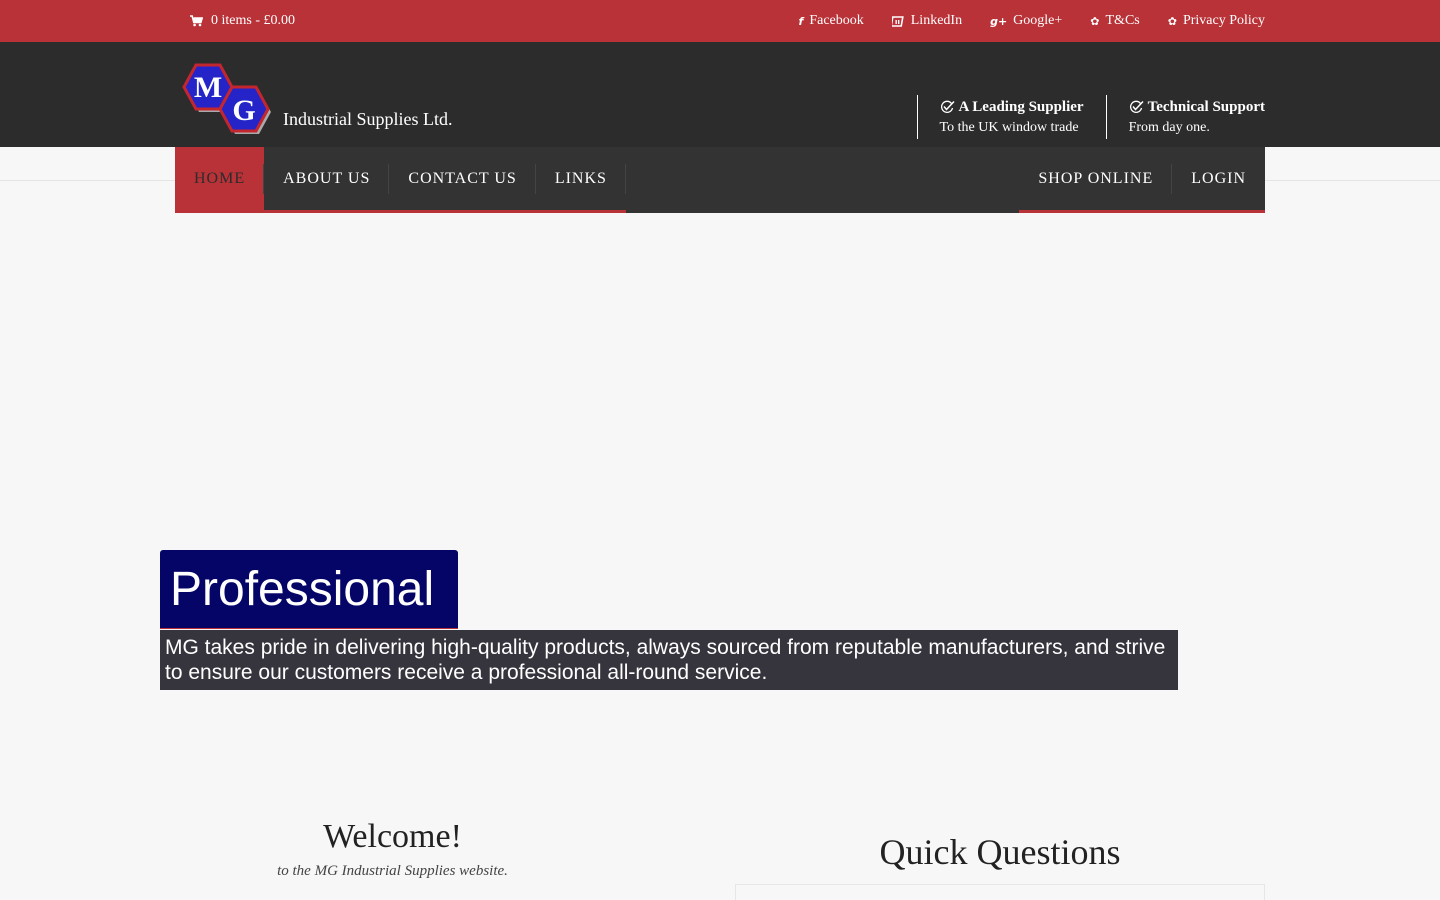 The width and height of the screenshot is (1440, 900). I want to click on welcome-title: Welcome!, so click(392, 836).